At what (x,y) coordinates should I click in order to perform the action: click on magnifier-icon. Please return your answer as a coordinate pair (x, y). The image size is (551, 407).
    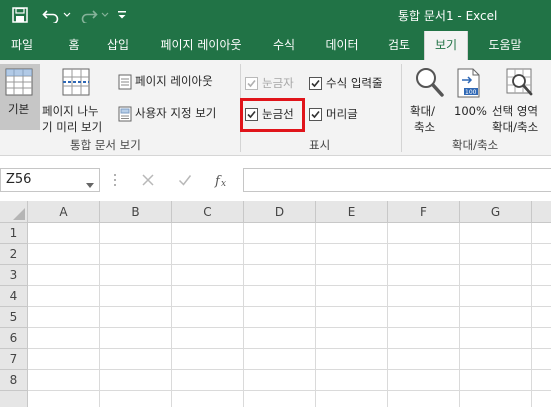
    Looking at the image, I should click on (429, 83).